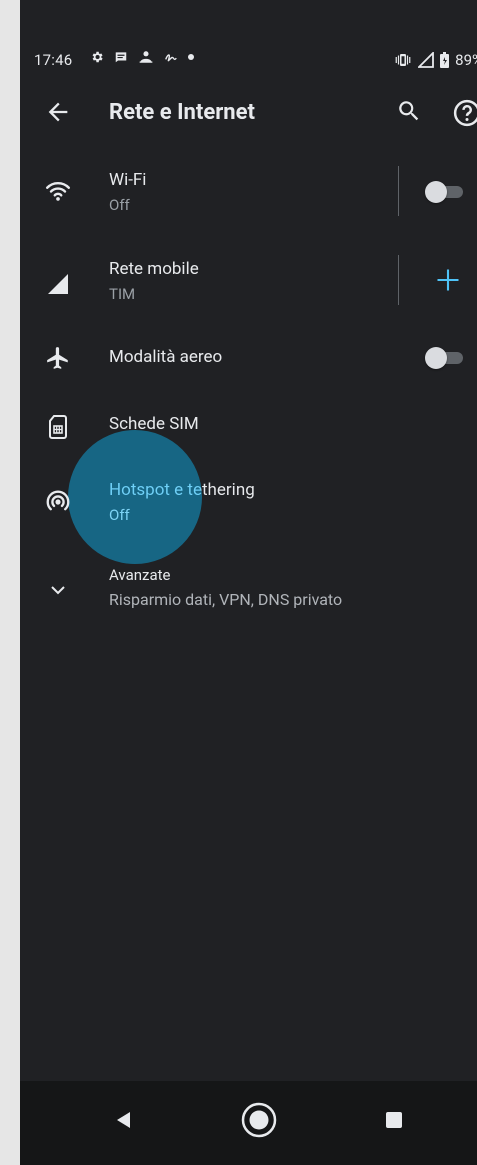 Image resolution: width=477 pixels, height=1165 pixels. Describe the element at coordinates (122, 294) in the screenshot. I see `mobile-network-subtitle: TIM` at that location.